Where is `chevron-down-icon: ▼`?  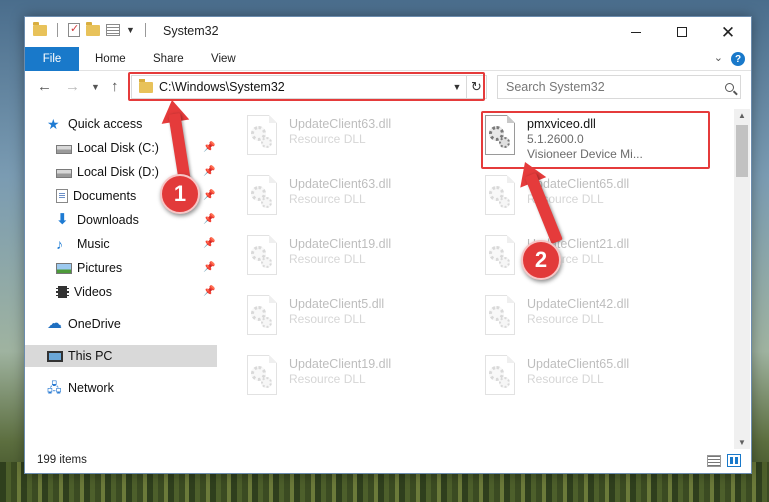
chevron-down-icon: ▼ is located at coordinates (130, 30).